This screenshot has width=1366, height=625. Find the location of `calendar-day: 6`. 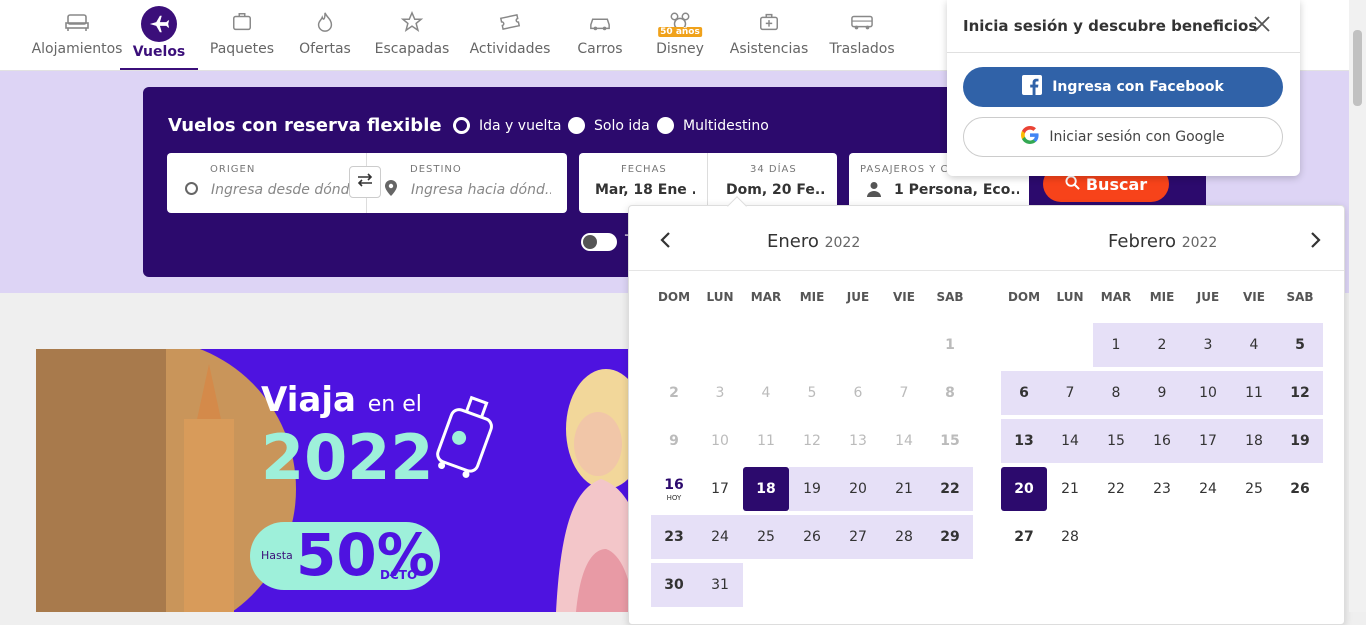

calendar-day: 6 is located at coordinates (1024, 393).